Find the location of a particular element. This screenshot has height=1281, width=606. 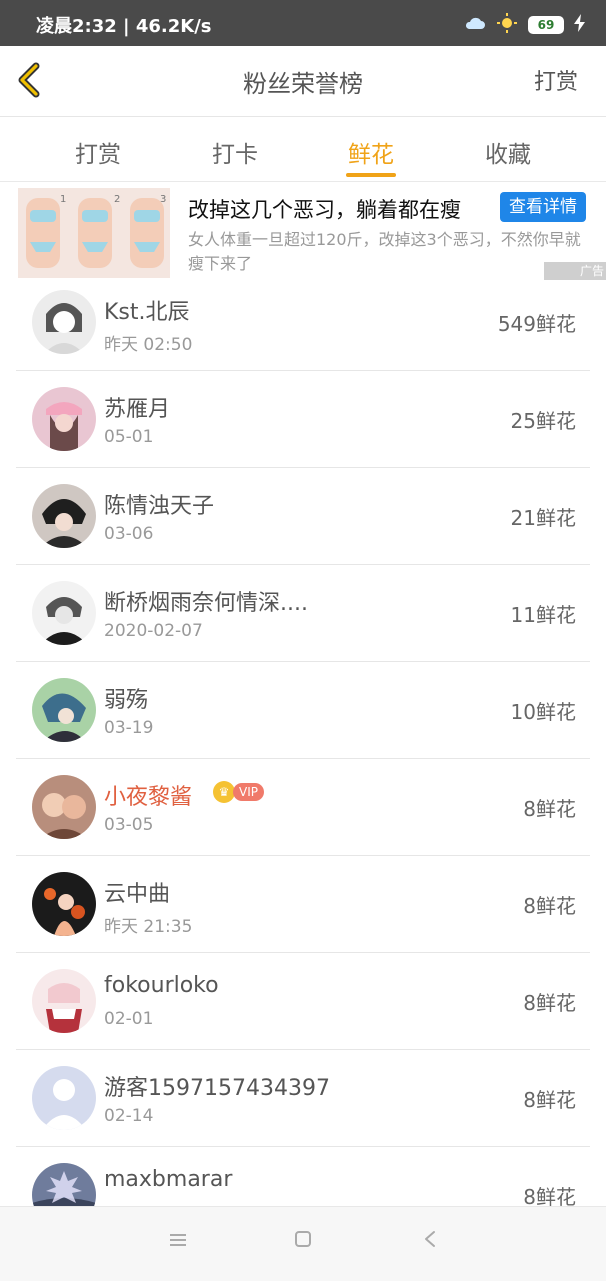

status-left-text: 凌晨2:32 | 46.2K/s is located at coordinates (124, 26).